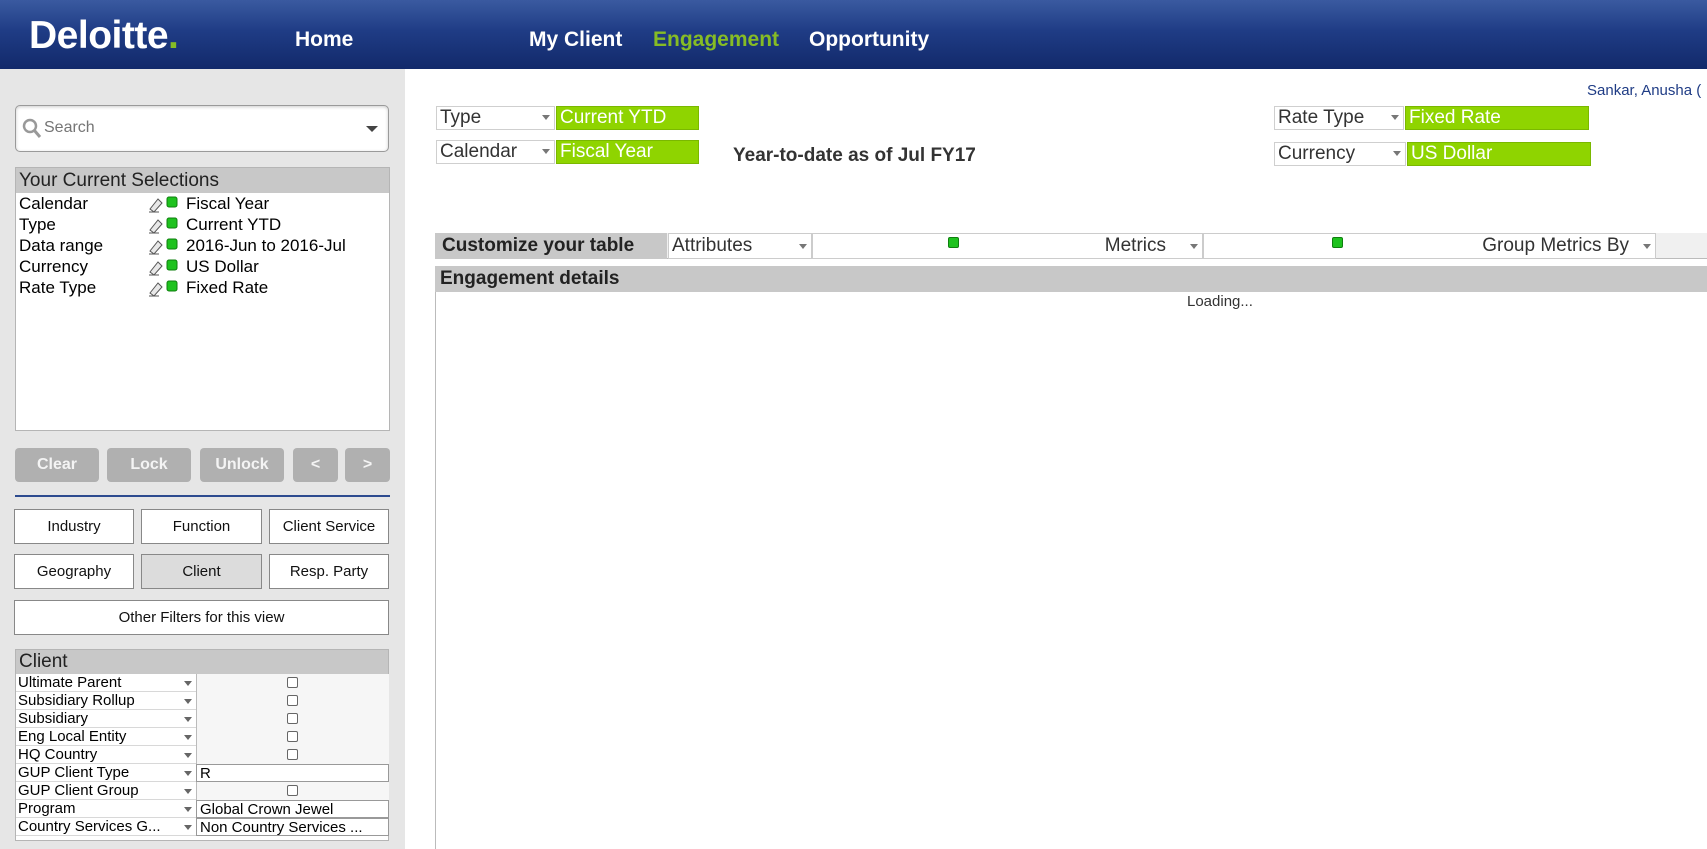 The height and width of the screenshot is (849, 1707). I want to click on selection-value: Fixed Rate, so click(227, 287).